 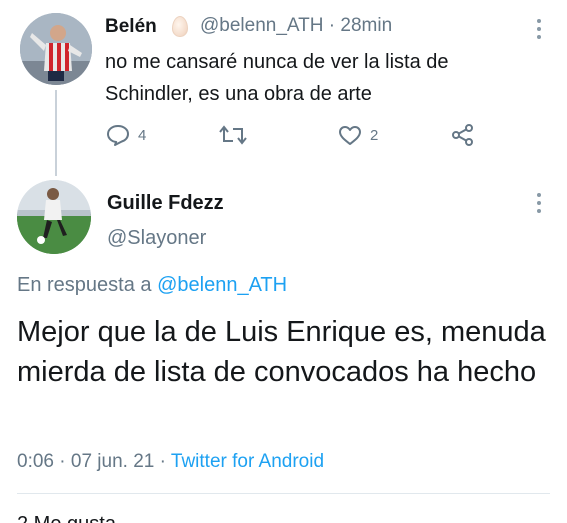 What do you see at coordinates (142, 135) in the screenshot?
I see `reply-count: 4` at bounding box center [142, 135].